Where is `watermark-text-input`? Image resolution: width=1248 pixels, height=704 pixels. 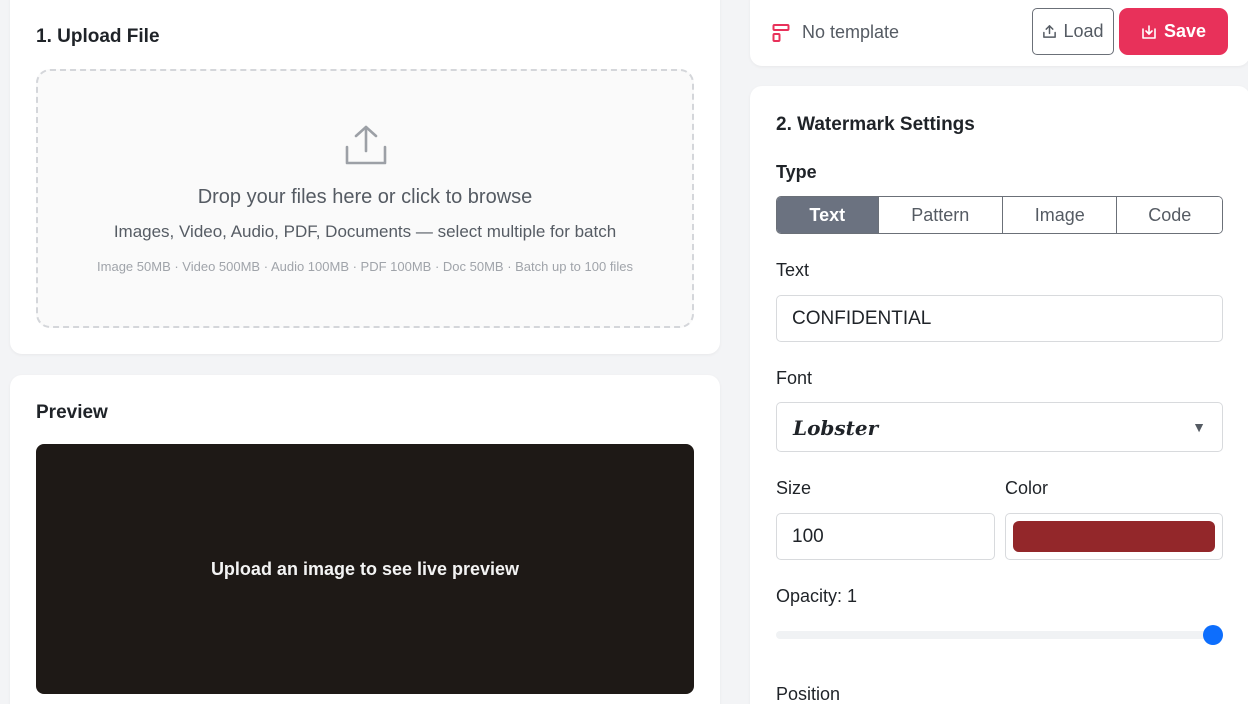
watermark-text-input is located at coordinates (999, 318).